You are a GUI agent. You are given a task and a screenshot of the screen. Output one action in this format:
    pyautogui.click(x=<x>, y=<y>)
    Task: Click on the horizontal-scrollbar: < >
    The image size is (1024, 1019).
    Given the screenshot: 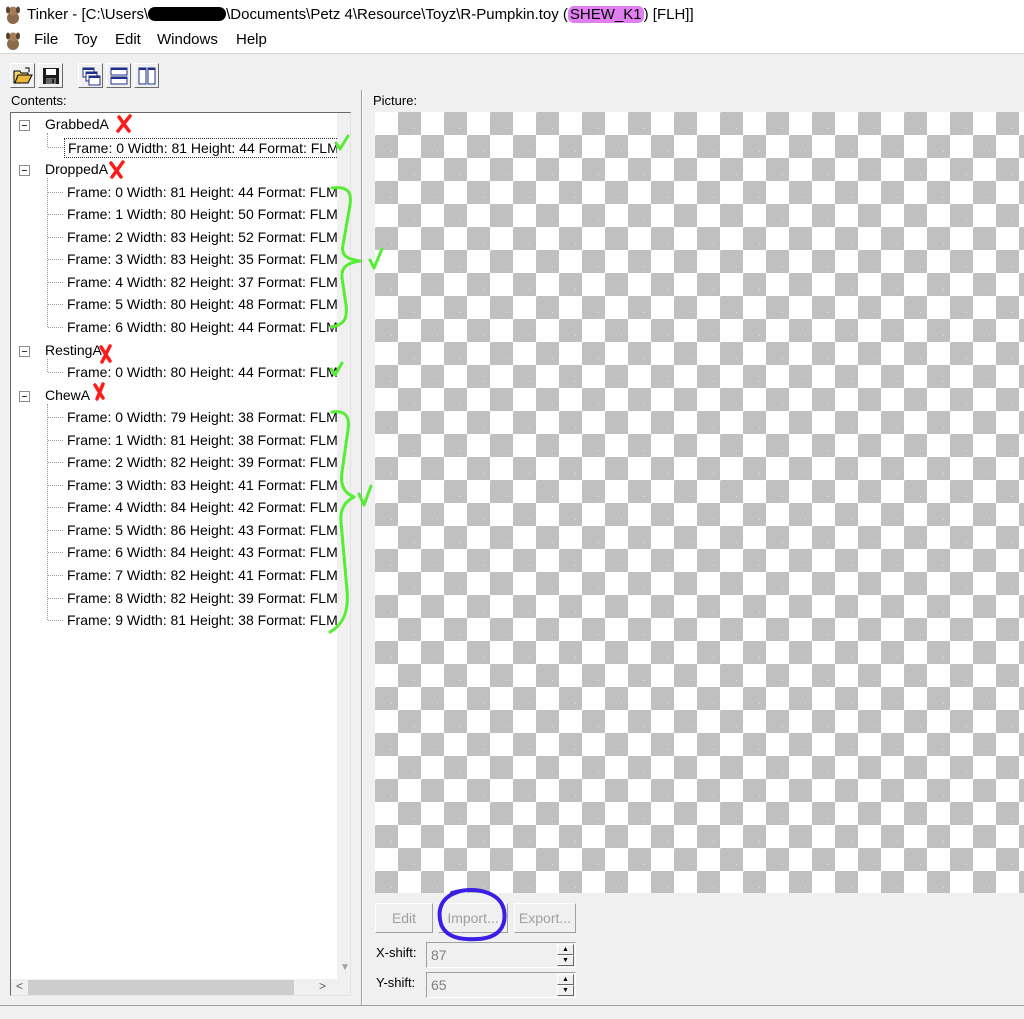 What is the action you would take?
    pyautogui.click(x=180, y=987)
    